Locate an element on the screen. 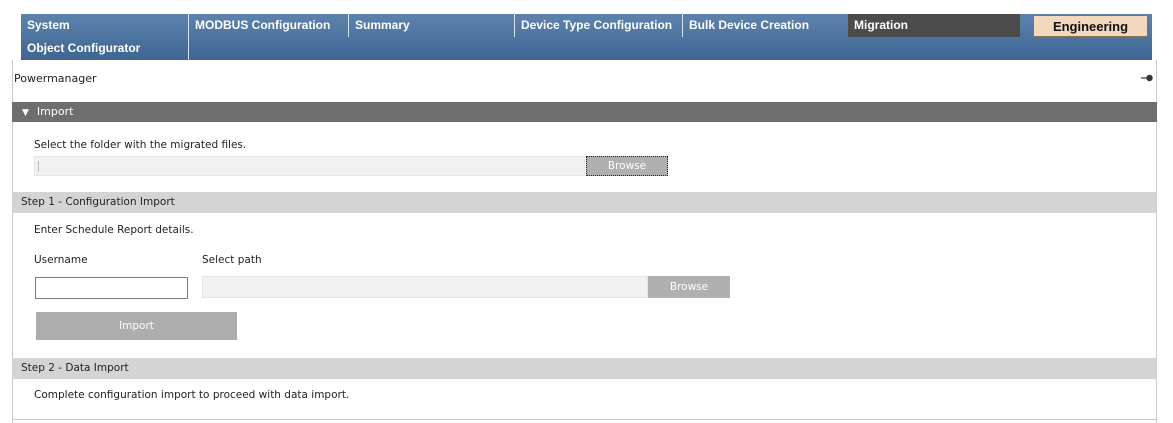 Image resolution: width=1173 pixels, height=423 pixels. username-input is located at coordinates (111, 288).